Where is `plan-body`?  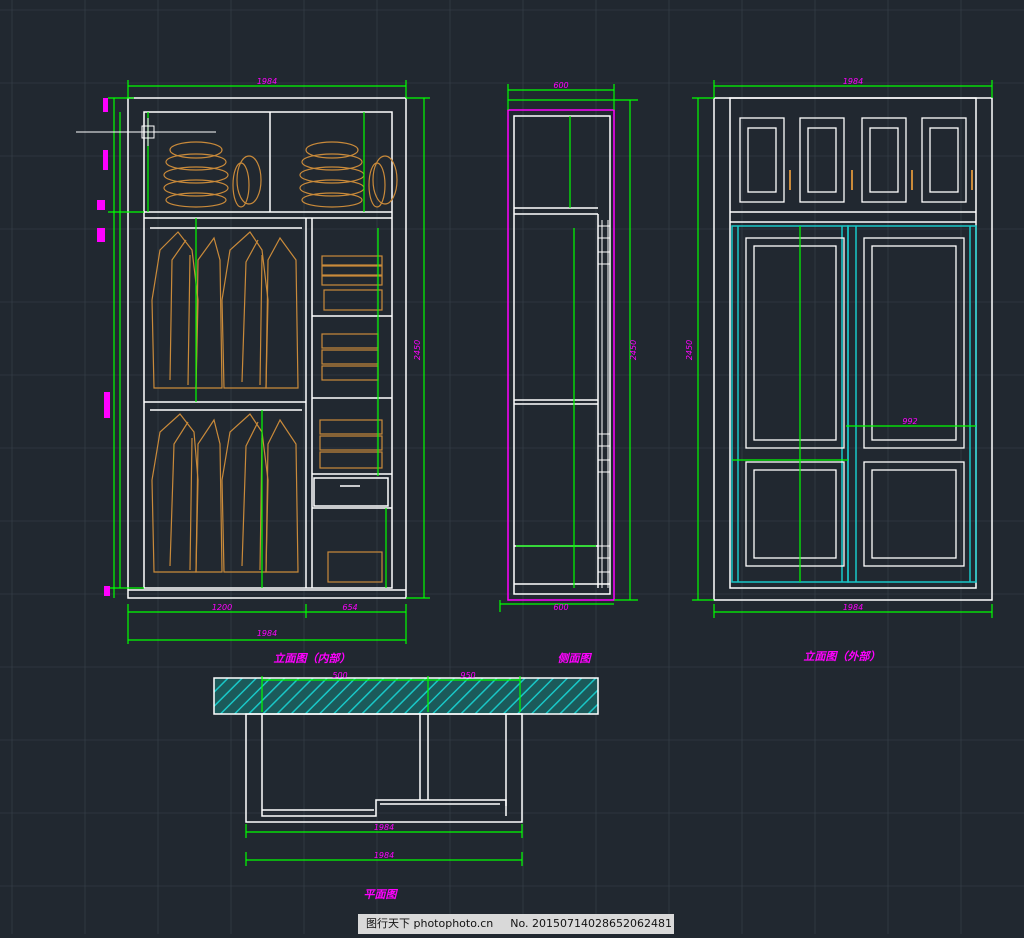 plan-body is located at coordinates (384, 768).